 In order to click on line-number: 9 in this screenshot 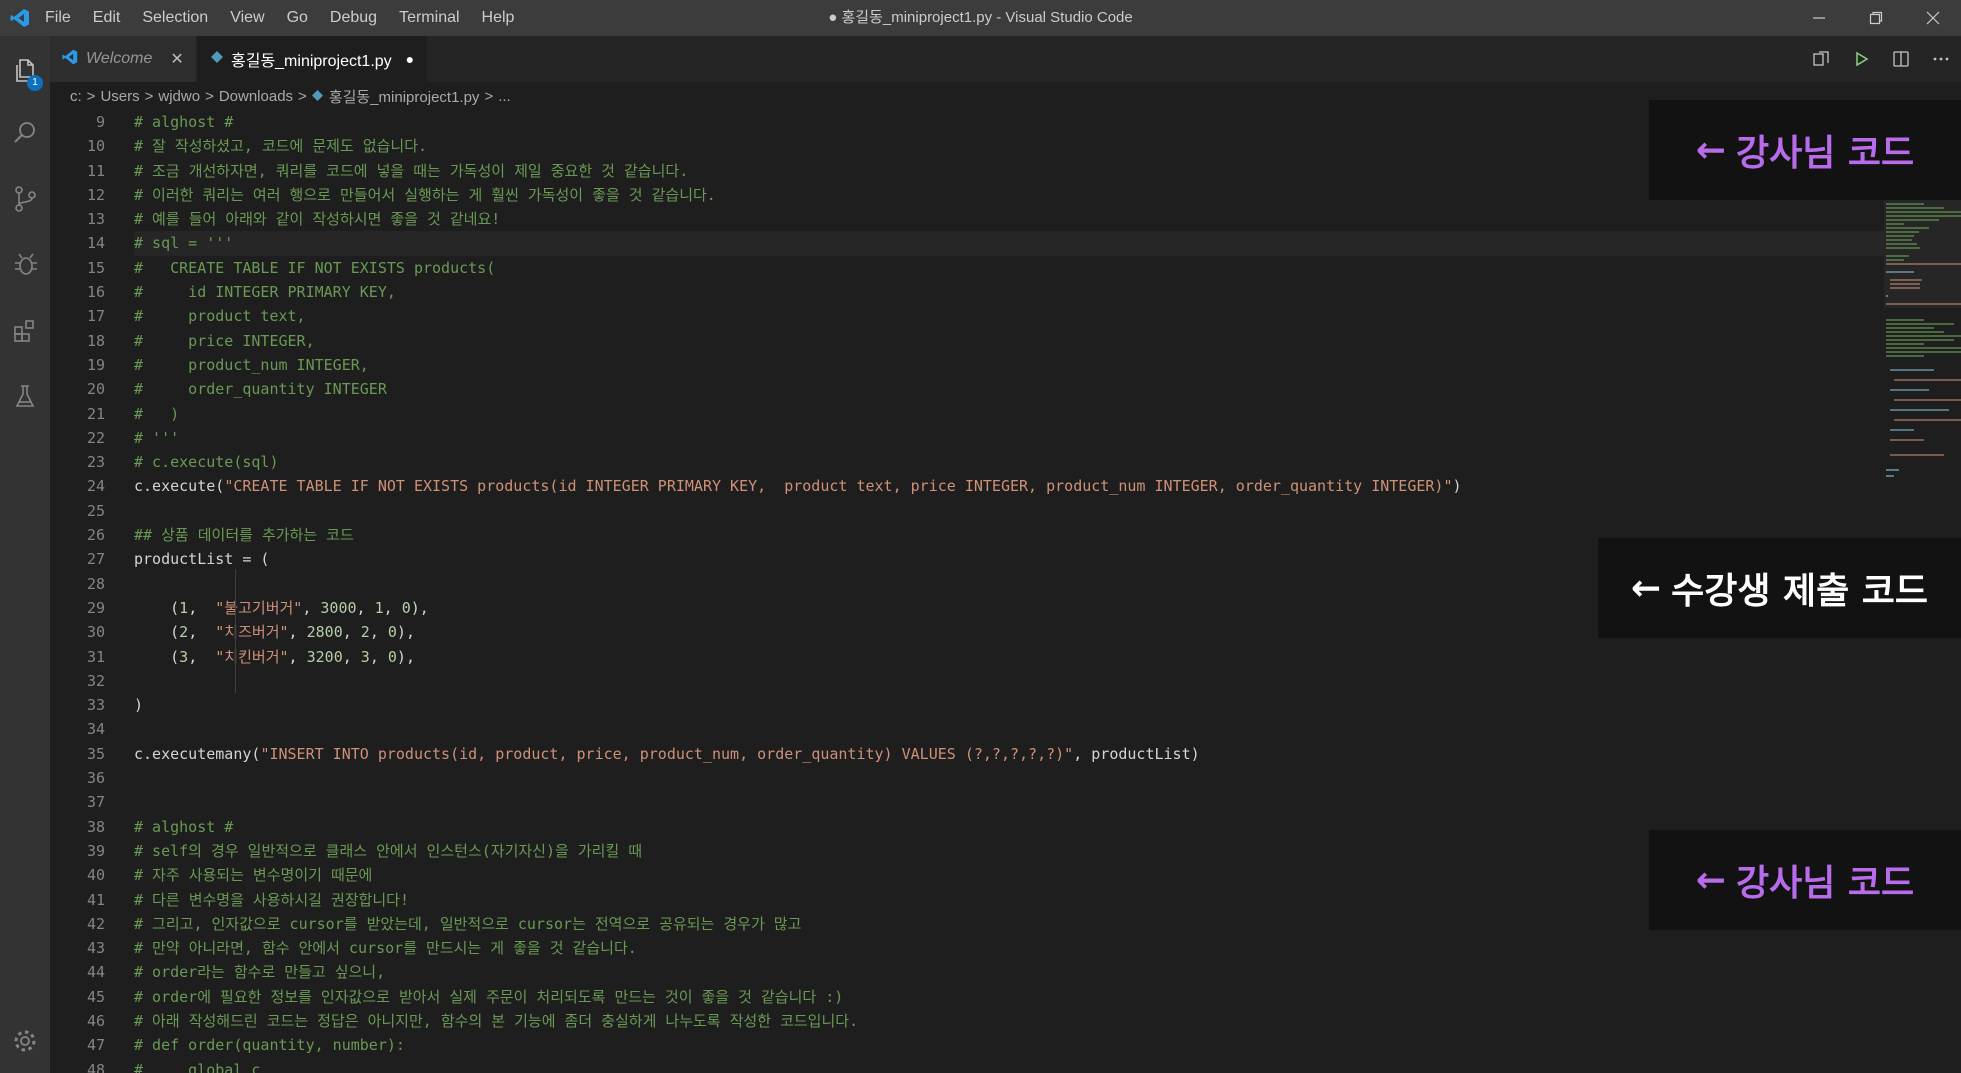, I will do `click(100, 122)`.